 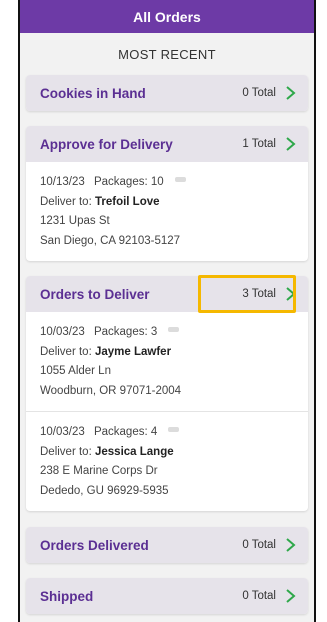 I want to click on section-orders-delivered: Orders Delivered 0 Total, so click(x=167, y=545).